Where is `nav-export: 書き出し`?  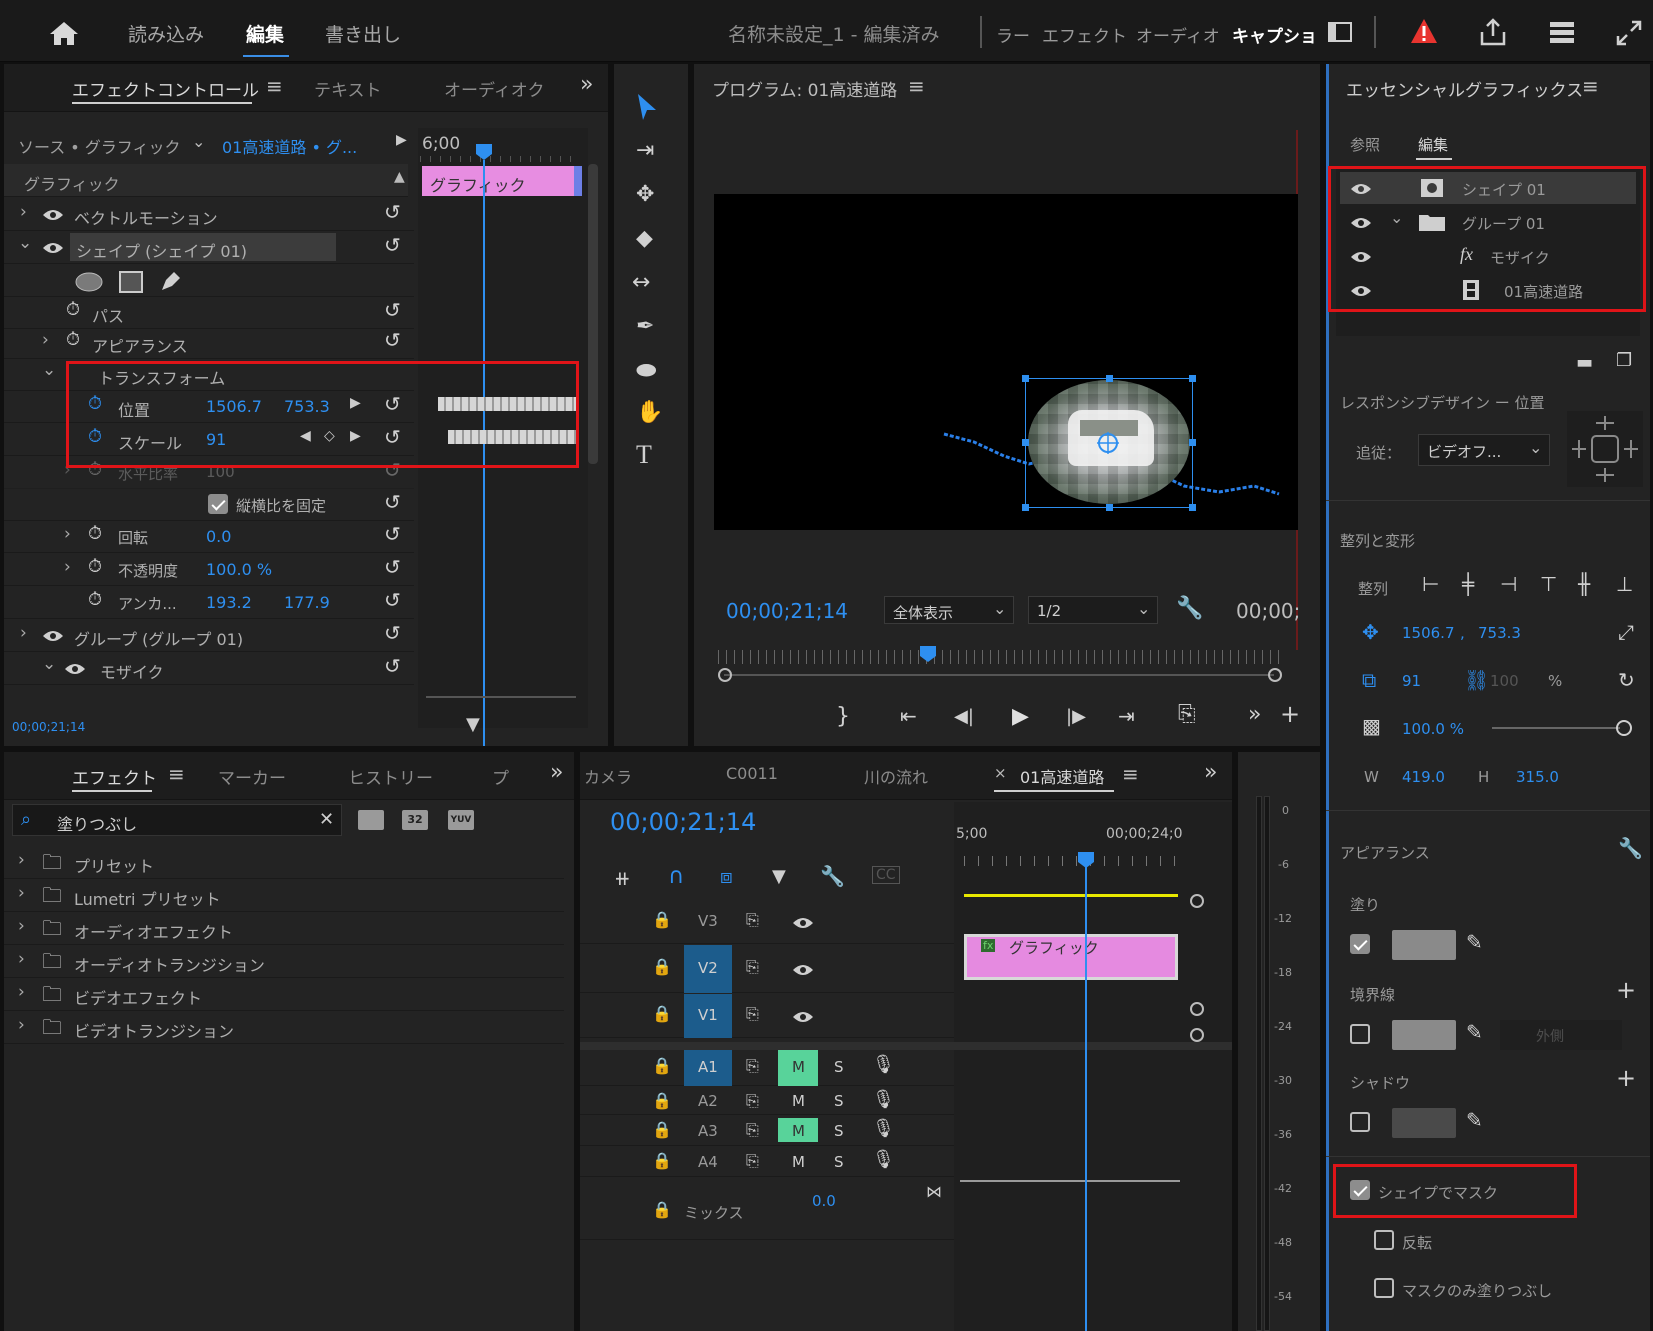 nav-export: 書き出し is located at coordinates (363, 33).